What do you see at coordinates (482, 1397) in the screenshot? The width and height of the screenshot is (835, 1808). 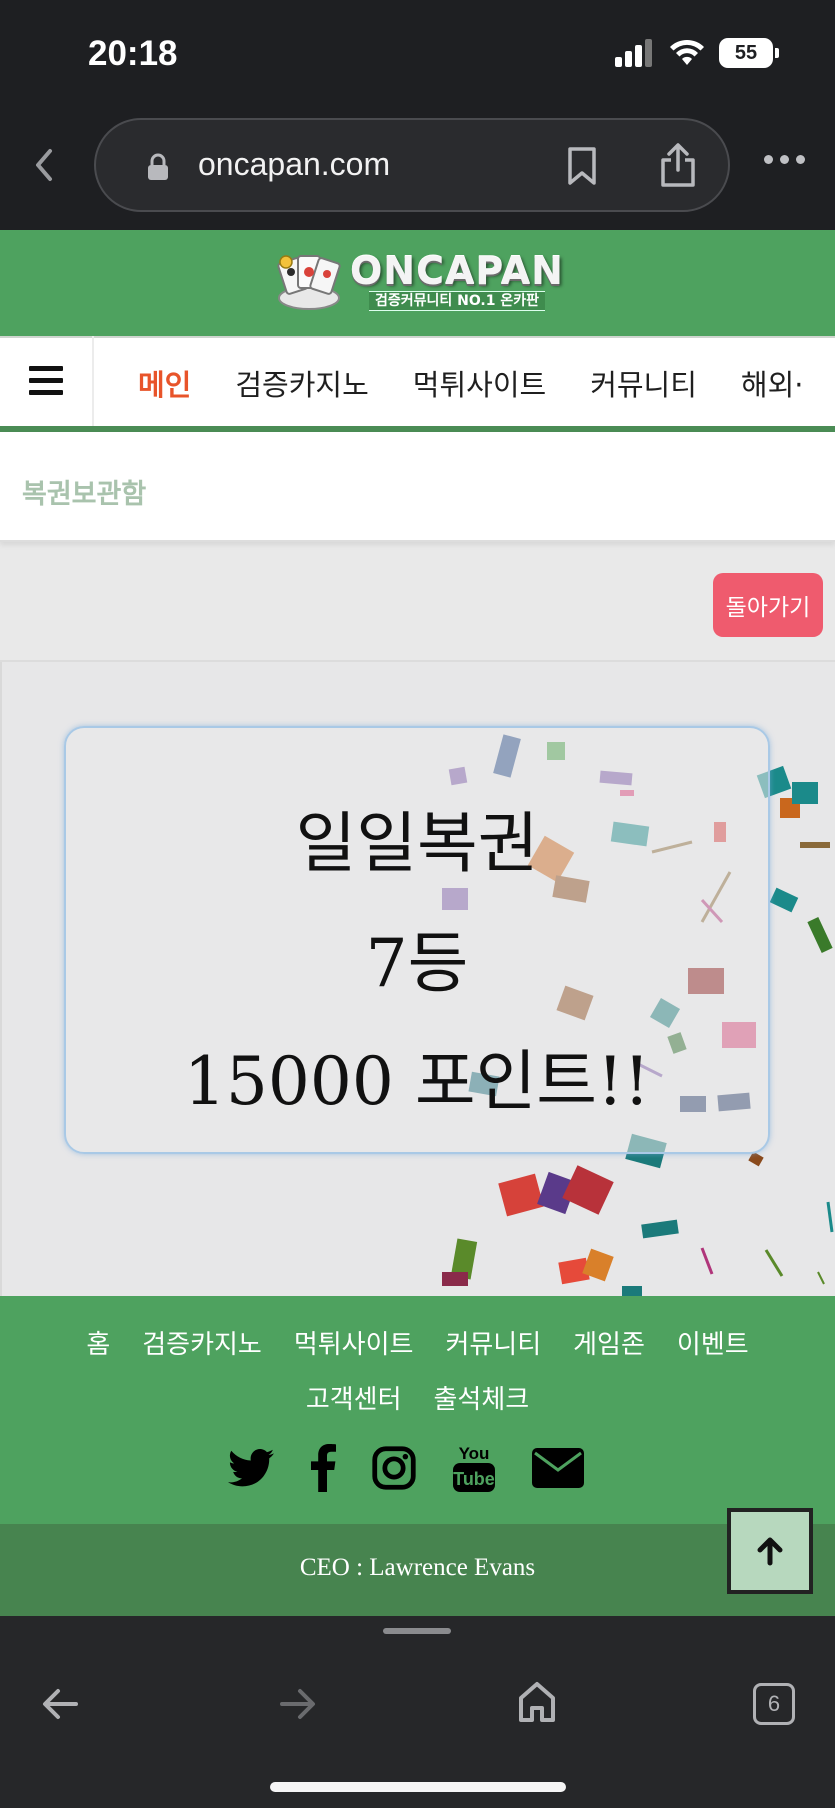 I see `footer-link-attendance: 출석체크` at bounding box center [482, 1397].